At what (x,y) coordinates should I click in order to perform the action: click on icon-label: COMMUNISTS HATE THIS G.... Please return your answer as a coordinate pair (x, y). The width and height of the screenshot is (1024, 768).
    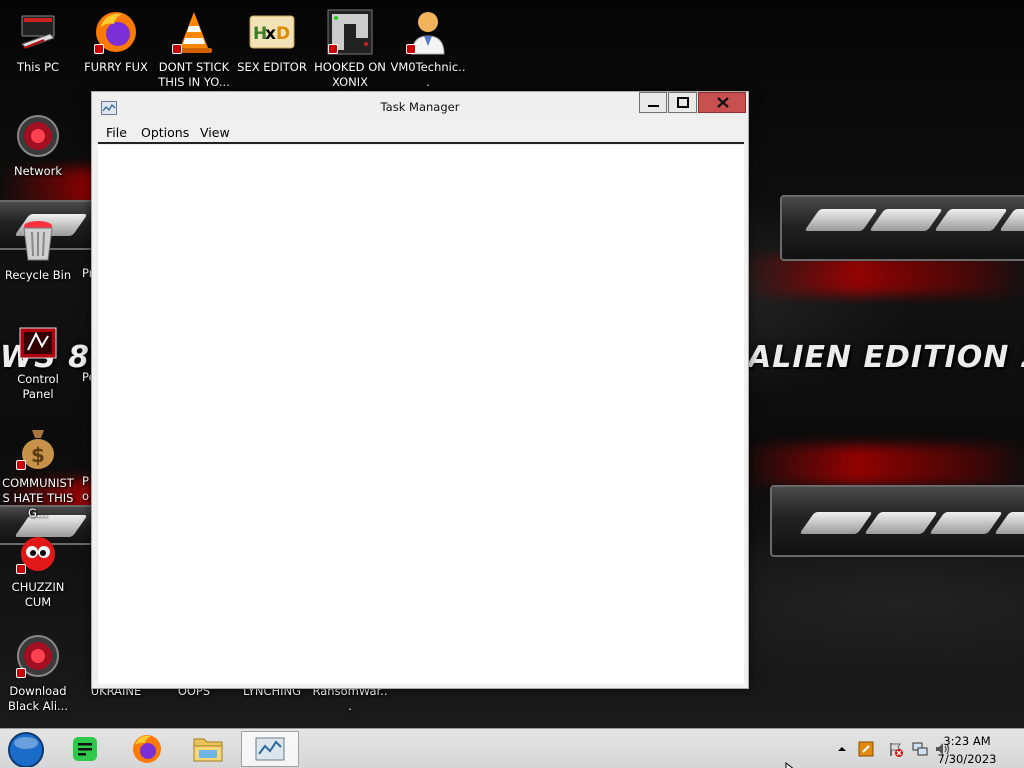
    Looking at the image, I should click on (38, 498).